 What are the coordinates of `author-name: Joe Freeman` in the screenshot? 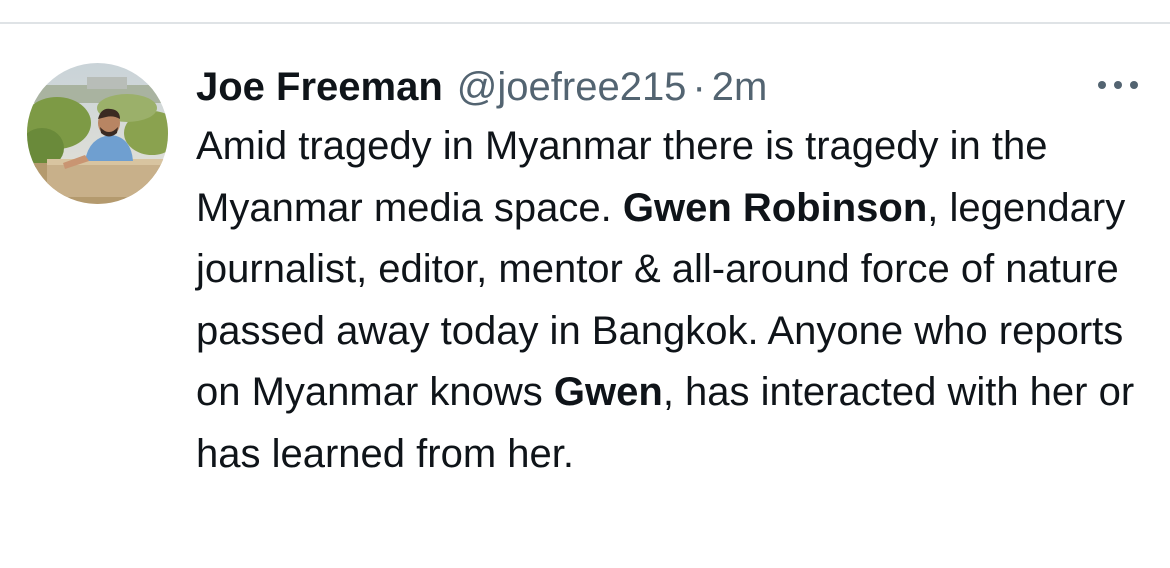 It's located at (319, 87).